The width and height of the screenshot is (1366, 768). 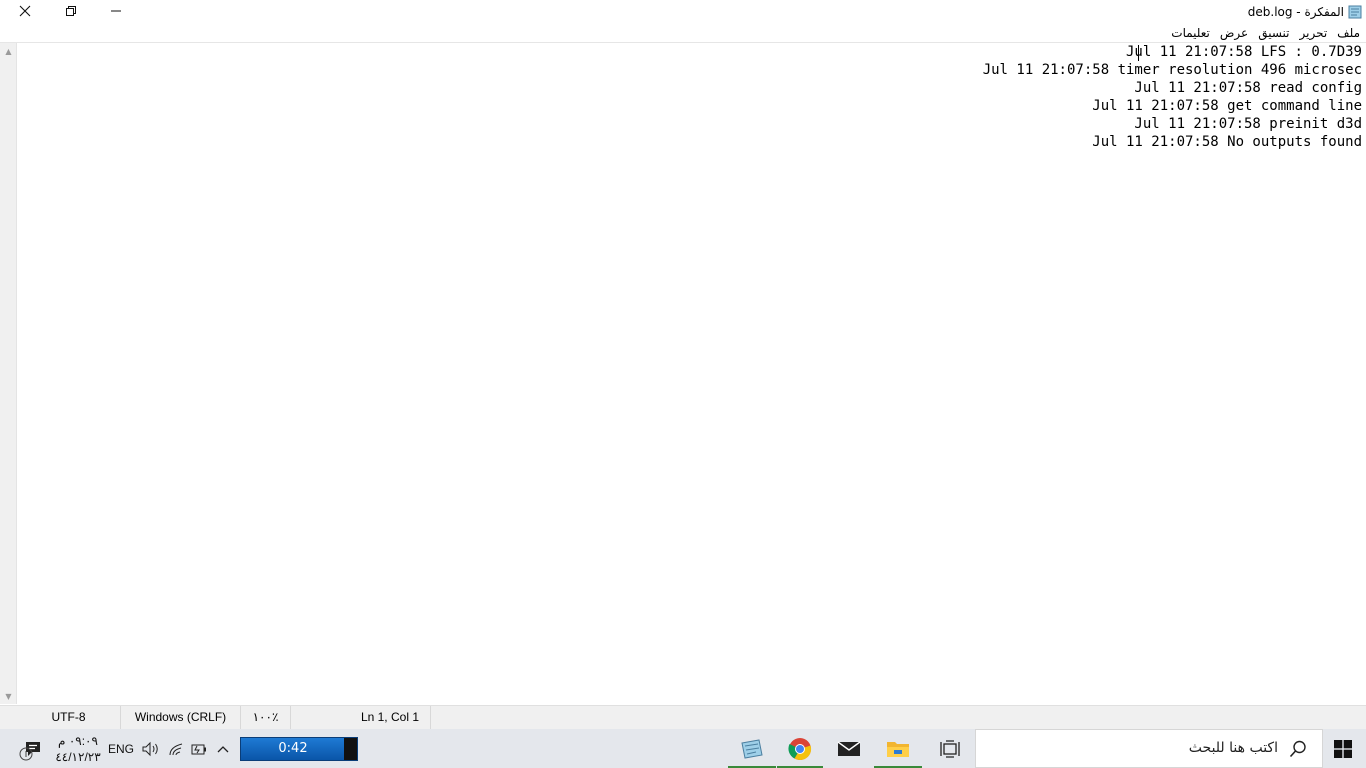 I want to click on language-indicator: ENG, so click(x=121, y=748).